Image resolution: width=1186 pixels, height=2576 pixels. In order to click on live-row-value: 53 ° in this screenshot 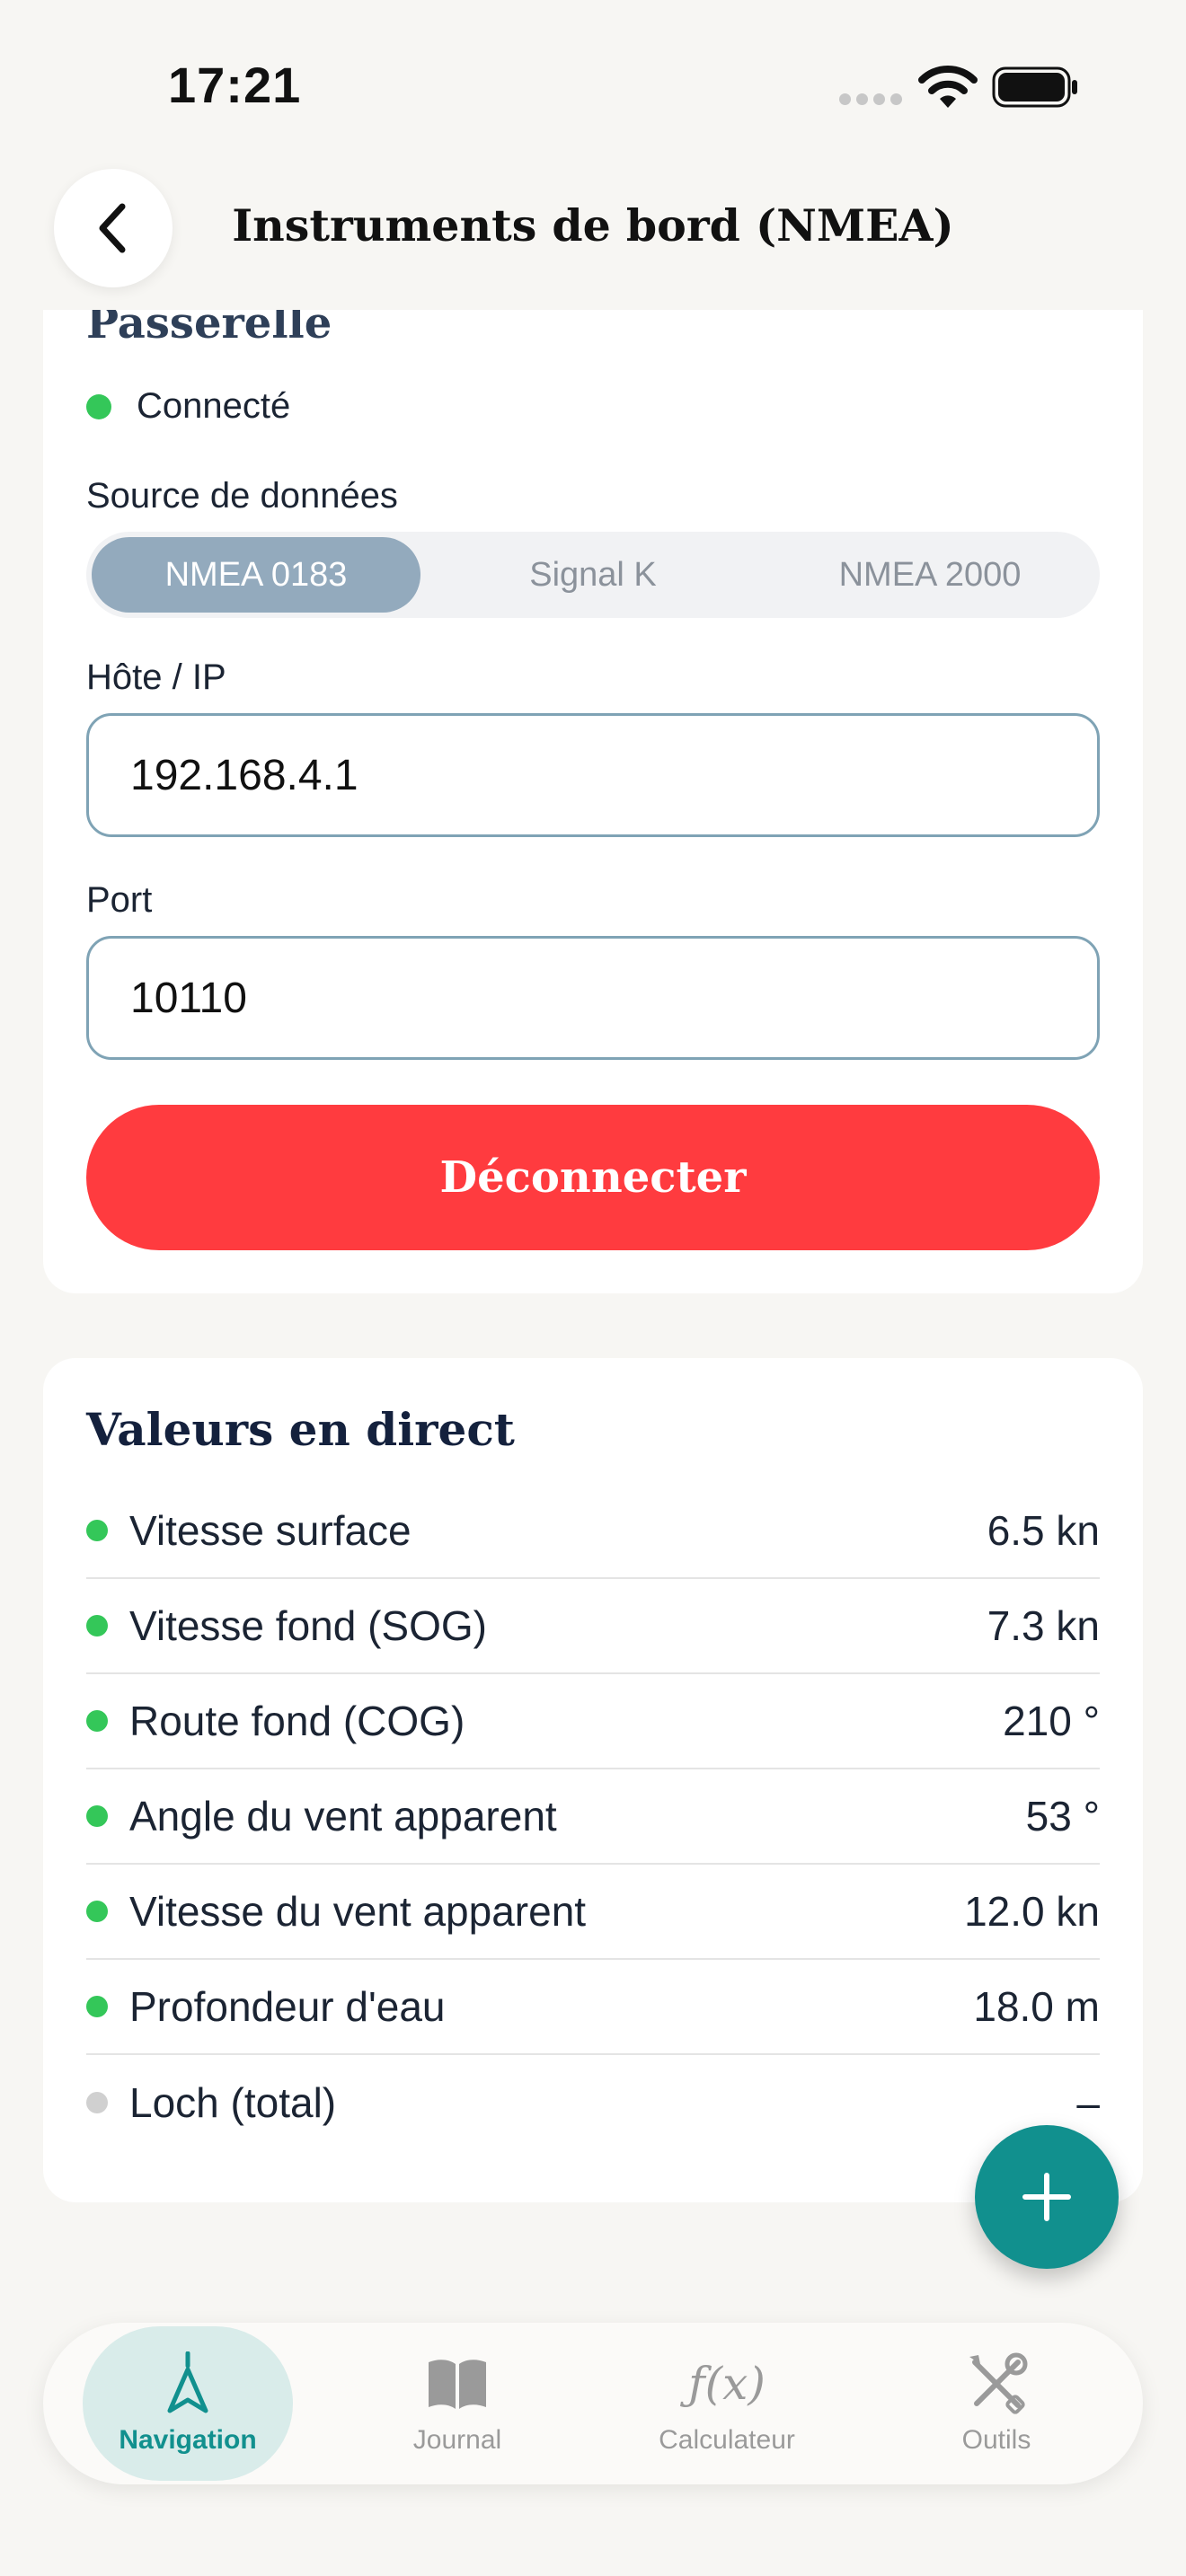, I will do `click(1062, 1816)`.